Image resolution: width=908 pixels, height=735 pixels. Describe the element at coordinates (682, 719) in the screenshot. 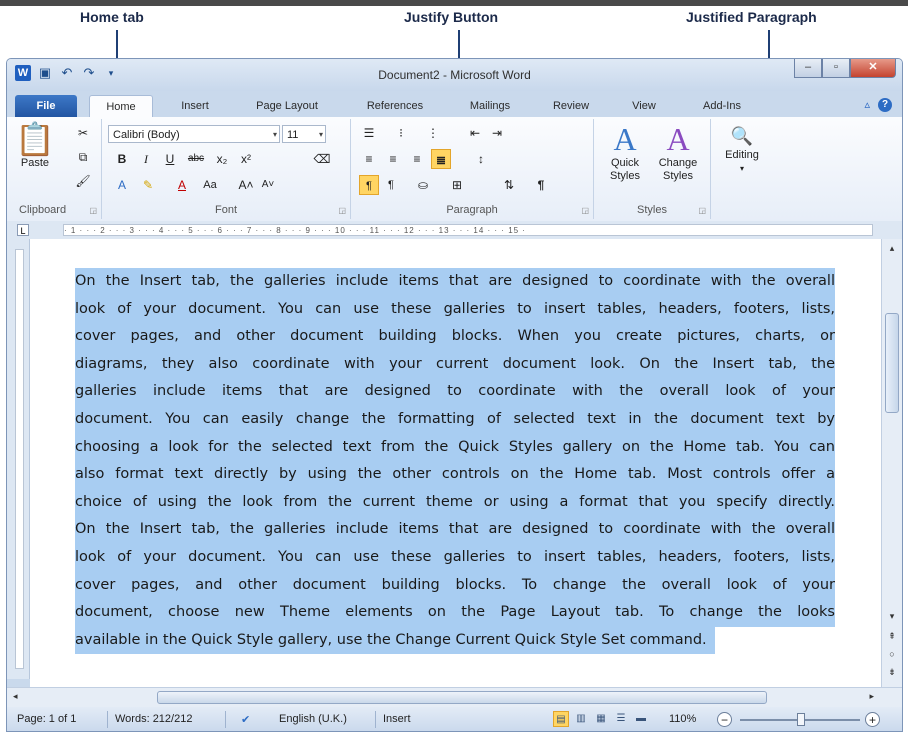

I see `zoom-level: 110%` at that location.